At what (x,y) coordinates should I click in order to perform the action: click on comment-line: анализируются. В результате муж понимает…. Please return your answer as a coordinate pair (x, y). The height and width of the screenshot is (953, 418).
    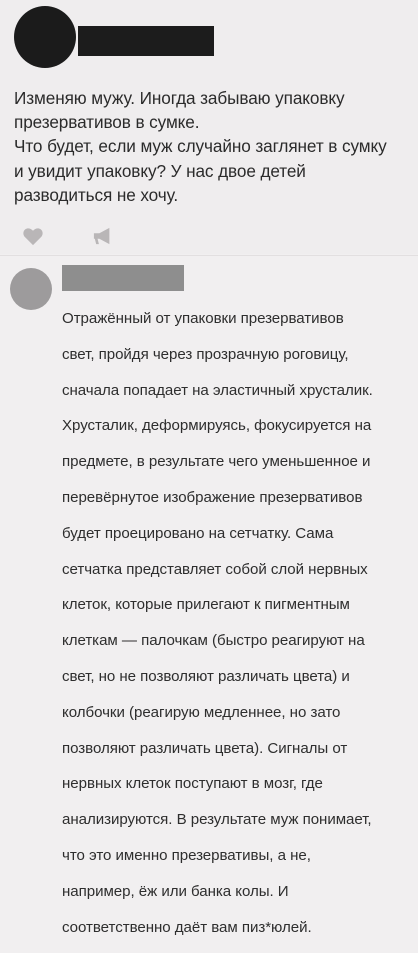
    Looking at the image, I should click on (217, 820).